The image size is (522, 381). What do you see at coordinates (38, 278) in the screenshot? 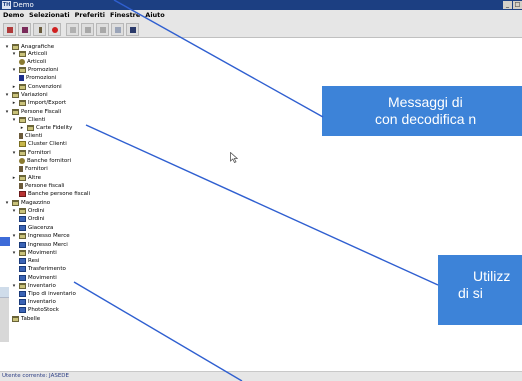
I see `tree-node: Movimenti` at bounding box center [38, 278].